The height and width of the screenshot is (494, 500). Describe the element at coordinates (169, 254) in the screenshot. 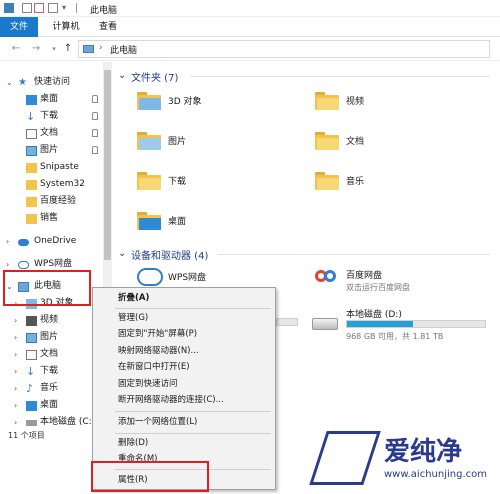

I see `devices-group-header: 设备和驱动器 (4)` at that location.